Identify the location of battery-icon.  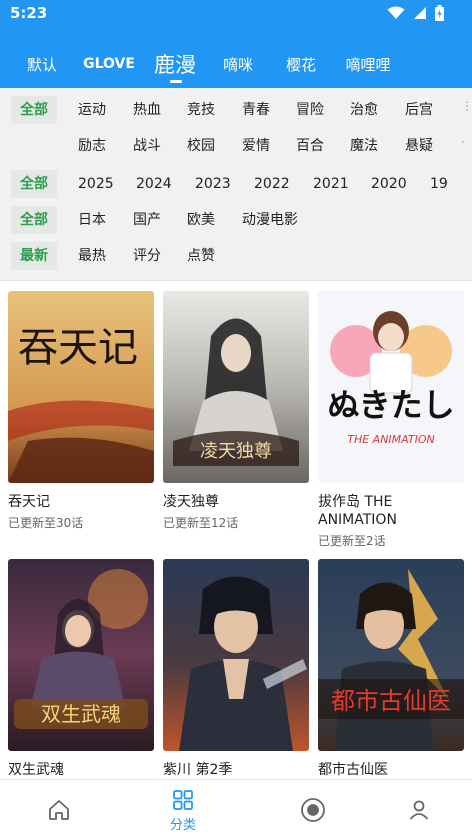
(439, 13).